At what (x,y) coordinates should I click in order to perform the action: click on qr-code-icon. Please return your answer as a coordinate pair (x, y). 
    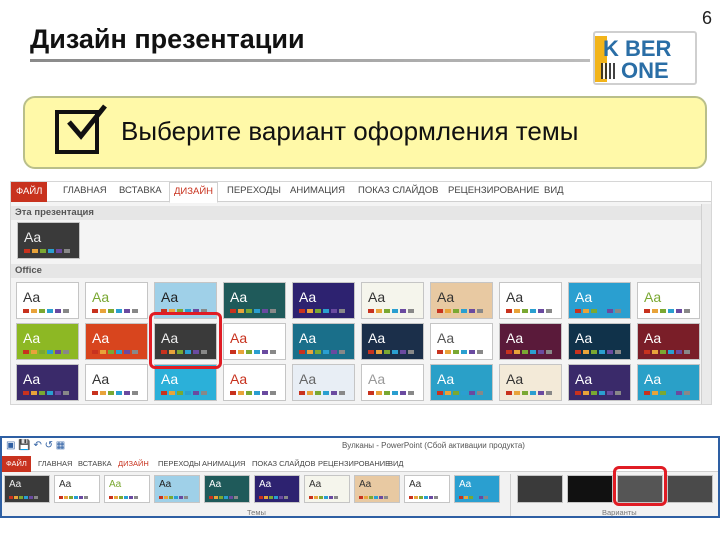
    Looking at the image, I should click on (609, 71).